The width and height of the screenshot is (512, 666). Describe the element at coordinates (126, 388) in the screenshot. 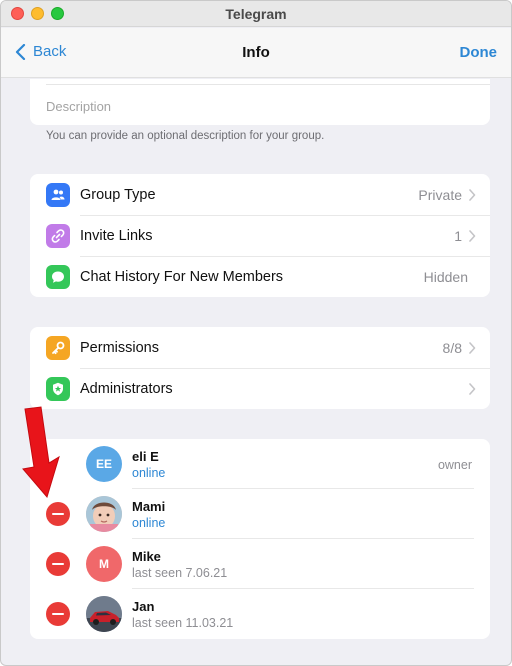

I see `administrators-label: Administrators` at that location.